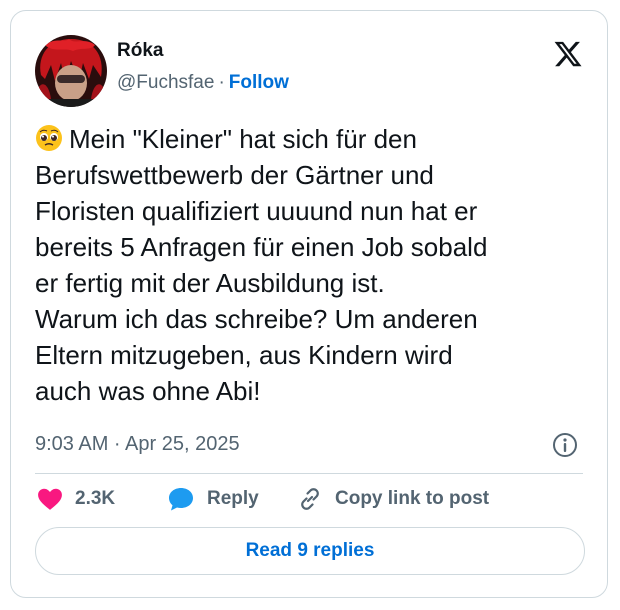 This screenshot has height=610, width=620. Describe the element at coordinates (565, 445) in the screenshot. I see `info-icon` at that location.